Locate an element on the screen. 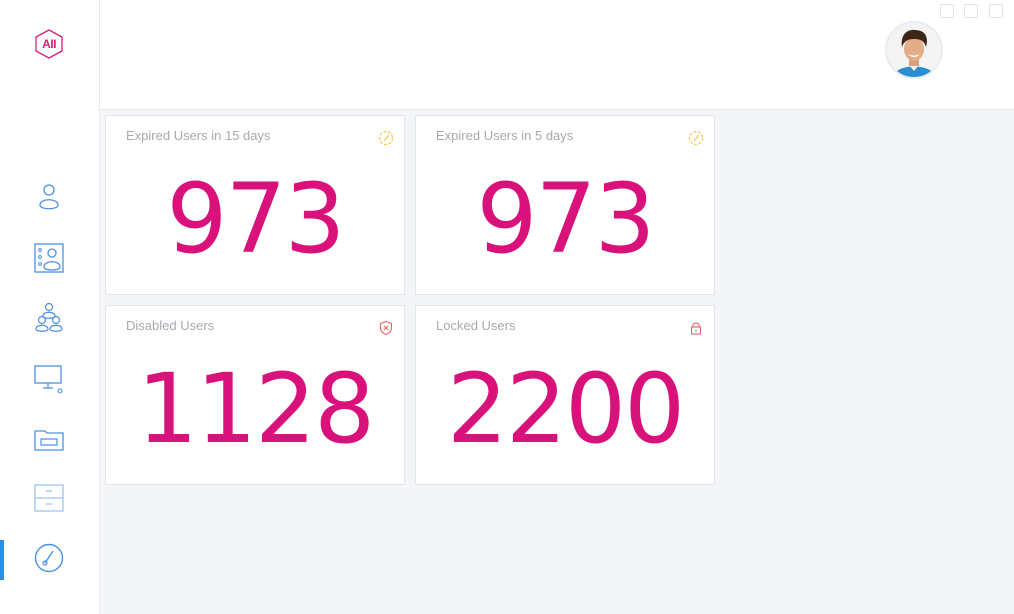 The image size is (1014, 614). card-expired-5-days: Expired Users in 5 days 973 is located at coordinates (565, 205).